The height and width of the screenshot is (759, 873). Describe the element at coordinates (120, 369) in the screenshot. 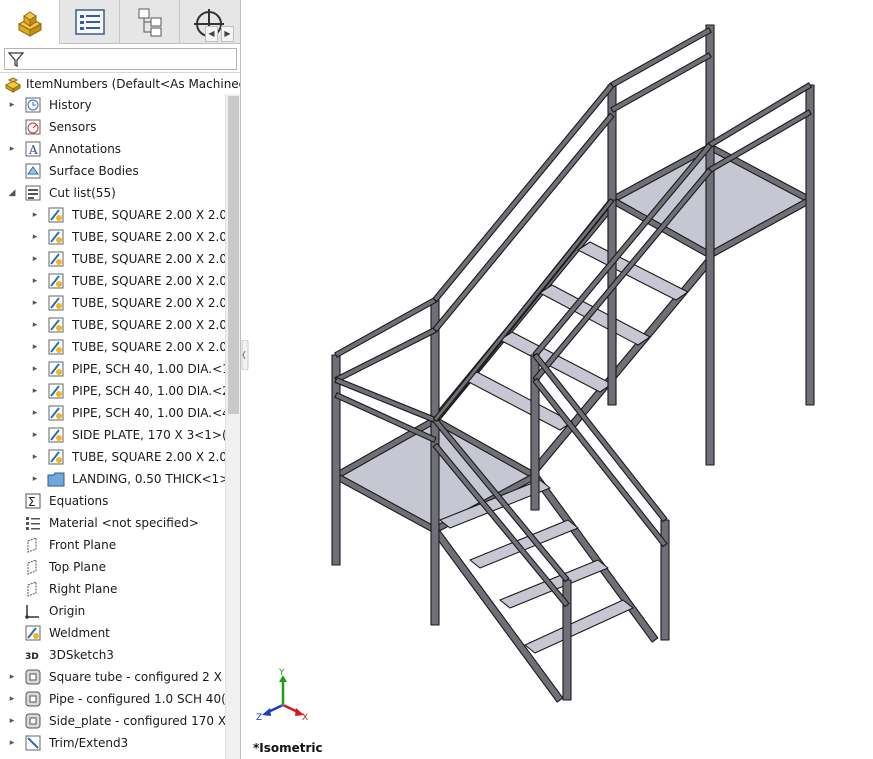

I see `tree-item: ▸ PIPE, SCH 40, 1.00 DIA.<1>(8` at that location.